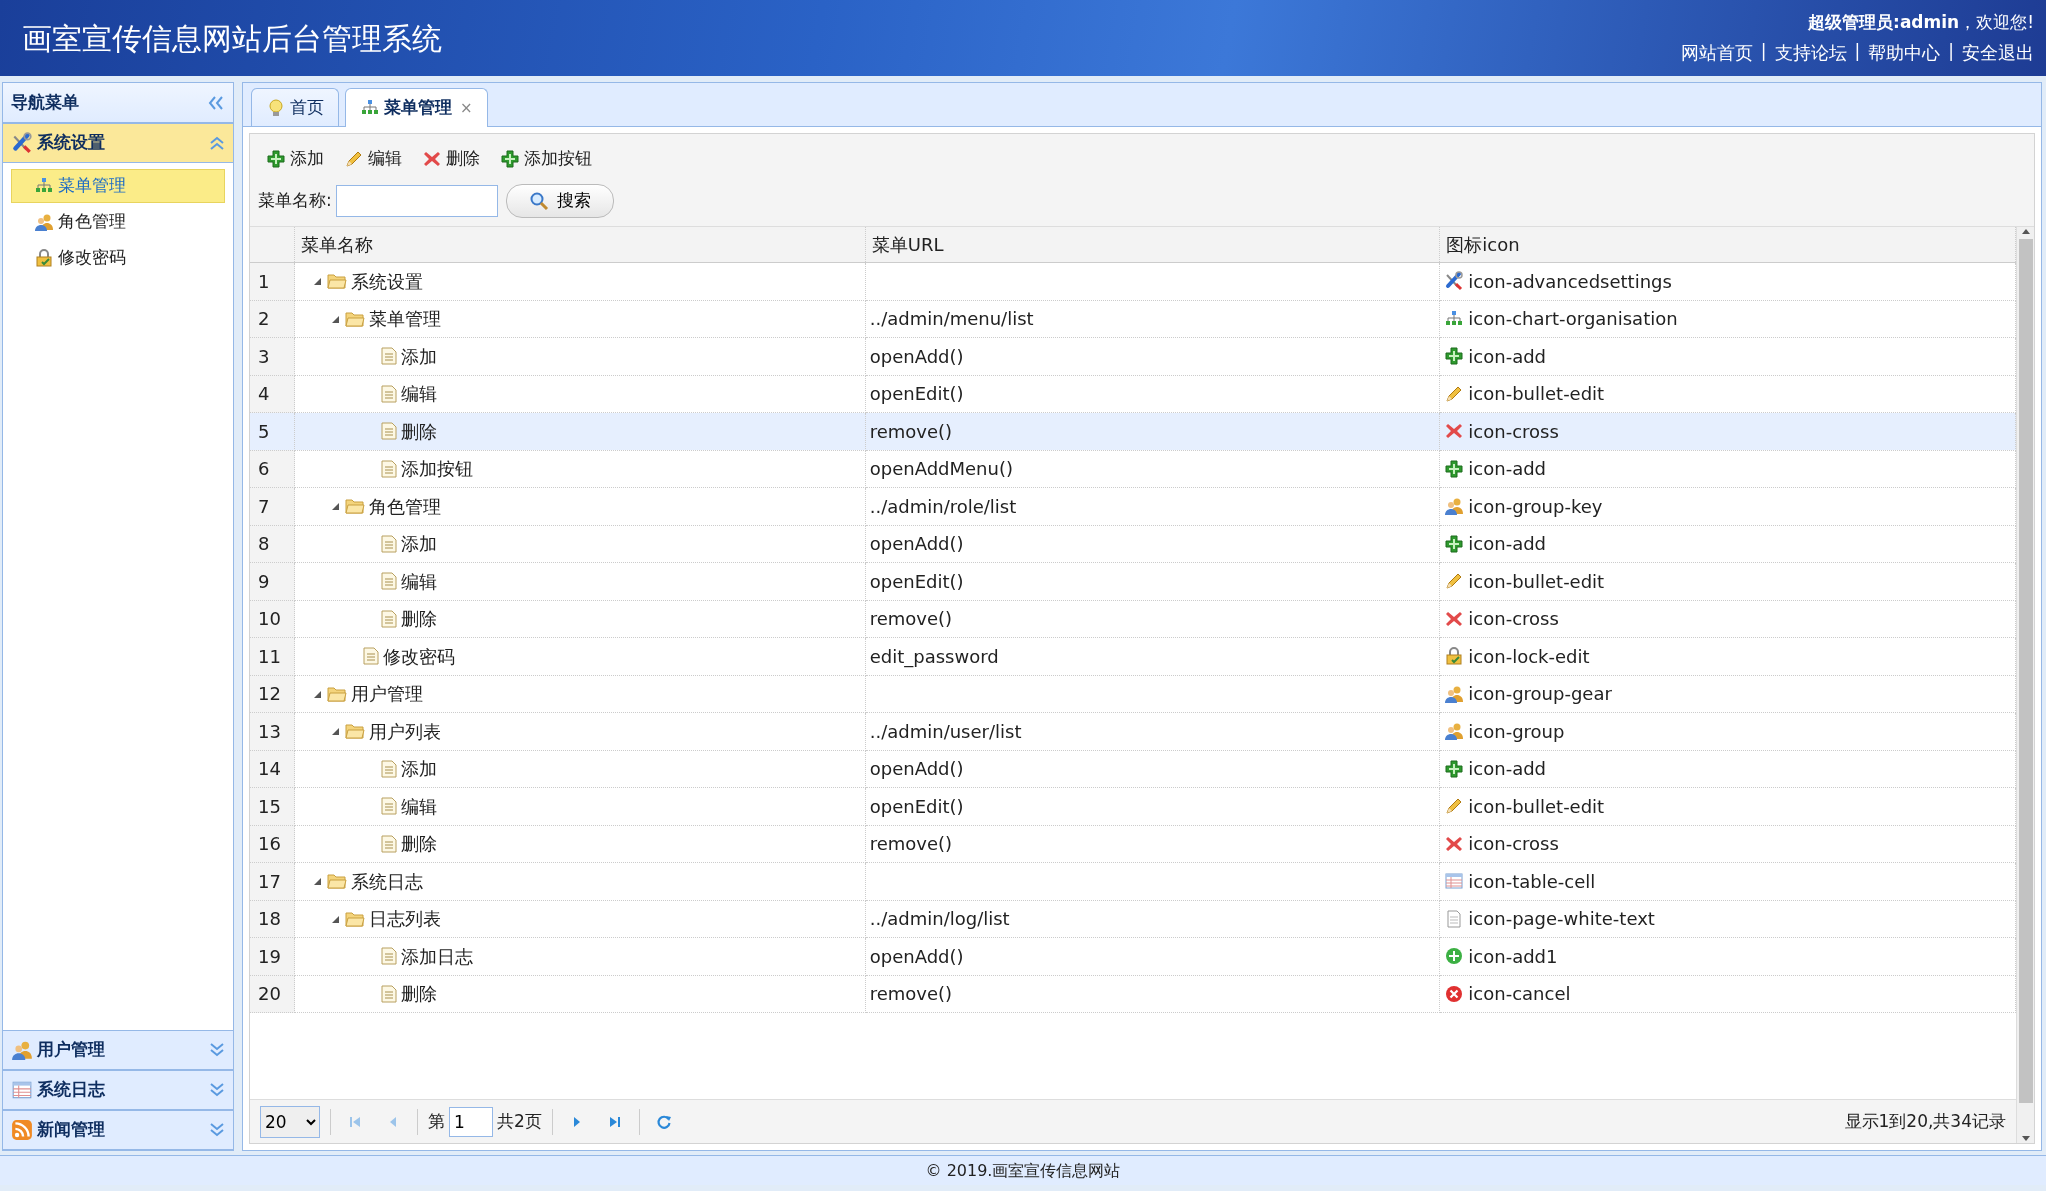 This screenshot has width=2046, height=1191. What do you see at coordinates (580, 244) in the screenshot?
I see `column-header: 菜单名称` at bounding box center [580, 244].